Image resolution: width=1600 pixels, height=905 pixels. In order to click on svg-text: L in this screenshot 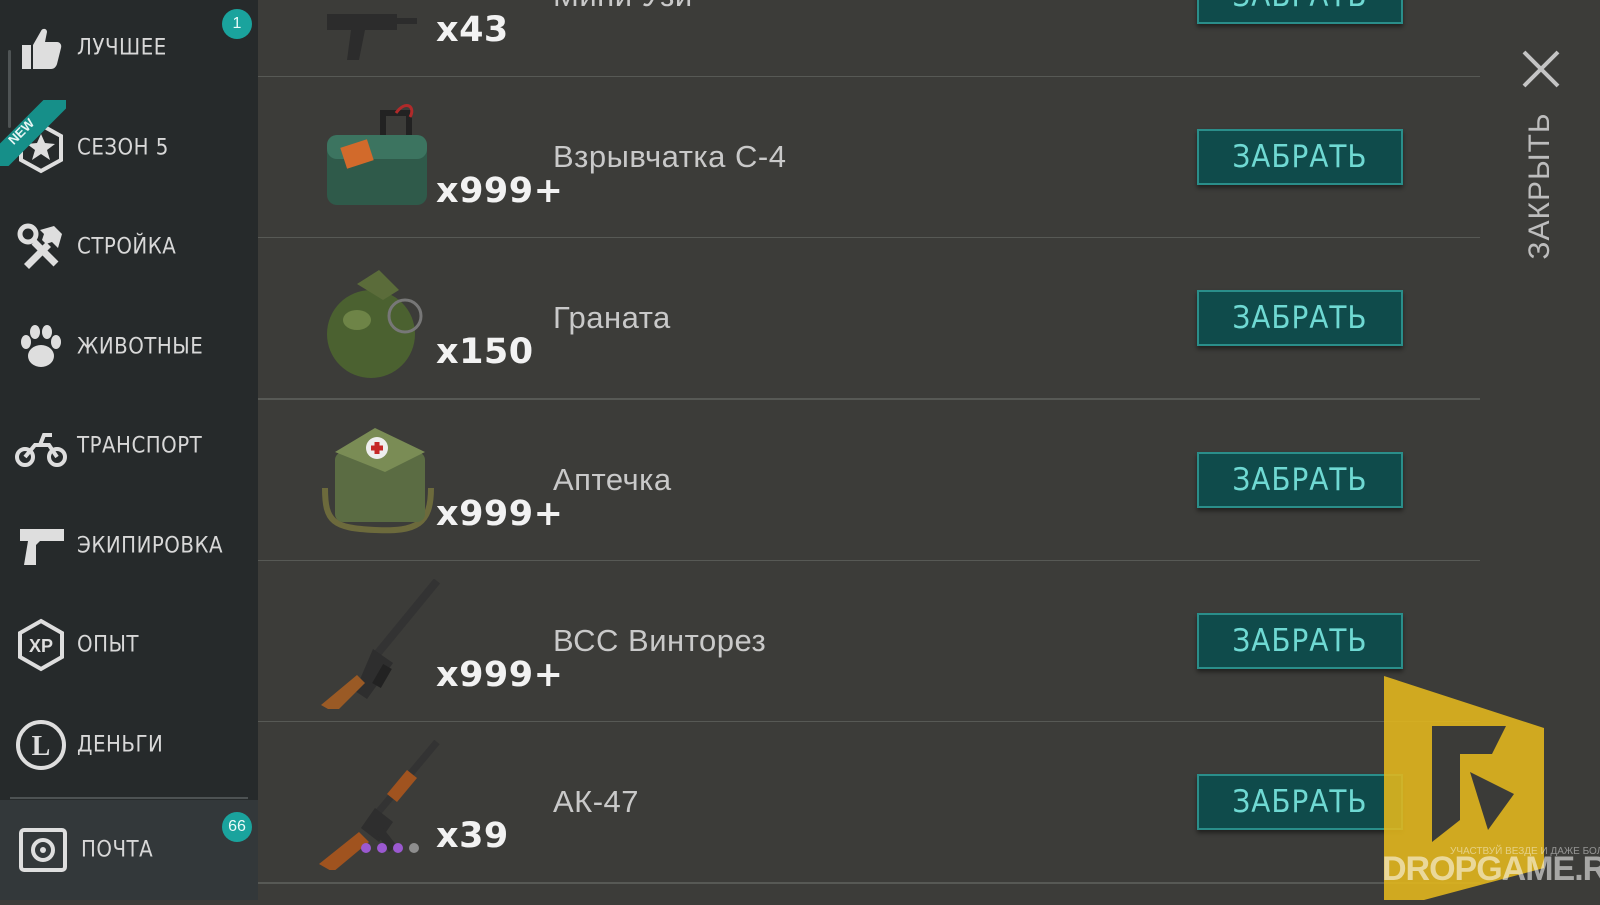, I will do `click(41, 746)`.